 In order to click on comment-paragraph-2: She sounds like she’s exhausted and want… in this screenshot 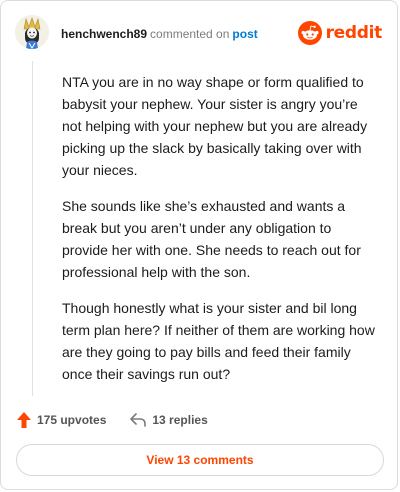, I will do `click(211, 239)`.